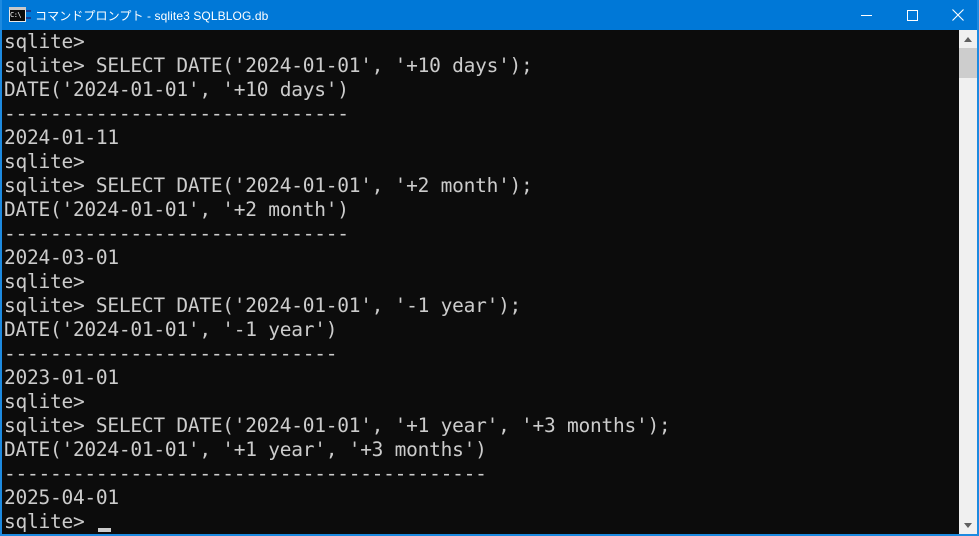 This screenshot has width=979, height=536. Describe the element at coordinates (176, 209) in the screenshot. I see `console-line: DATE('2024-01-01', '+2 month')` at that location.